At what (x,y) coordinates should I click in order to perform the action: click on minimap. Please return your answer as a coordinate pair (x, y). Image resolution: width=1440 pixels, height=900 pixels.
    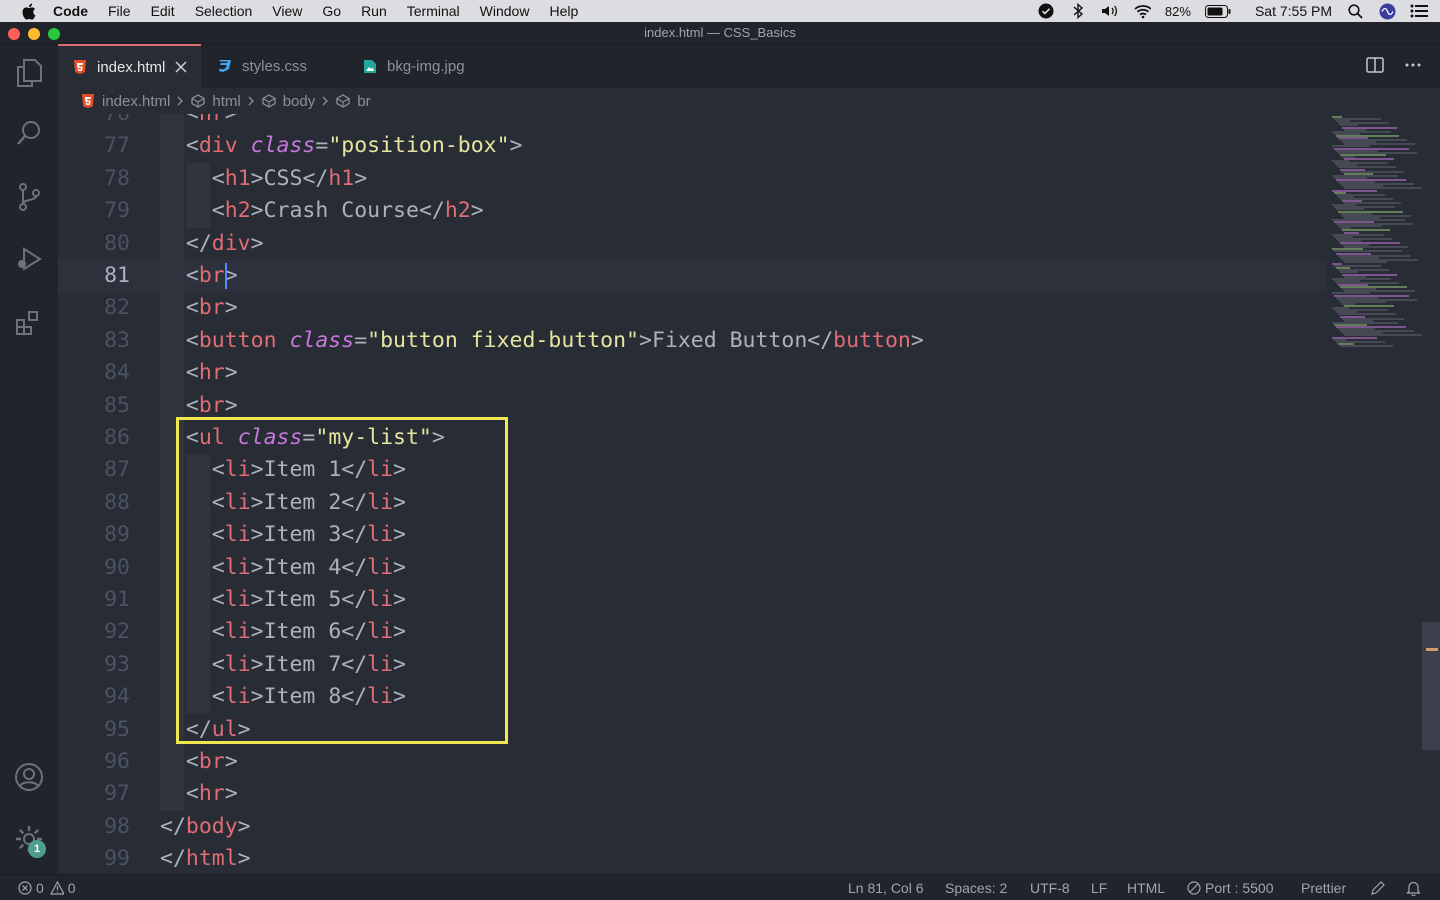
    Looking at the image, I should click on (1374, 494).